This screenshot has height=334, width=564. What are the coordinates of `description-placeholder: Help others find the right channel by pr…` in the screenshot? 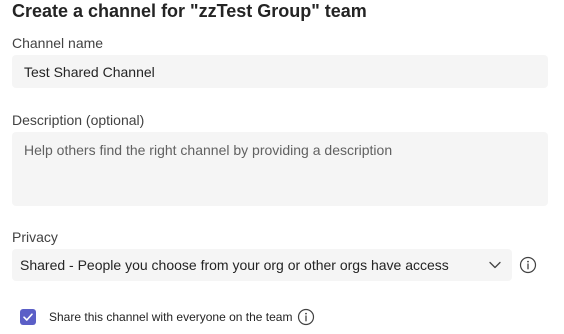 It's located at (208, 150).